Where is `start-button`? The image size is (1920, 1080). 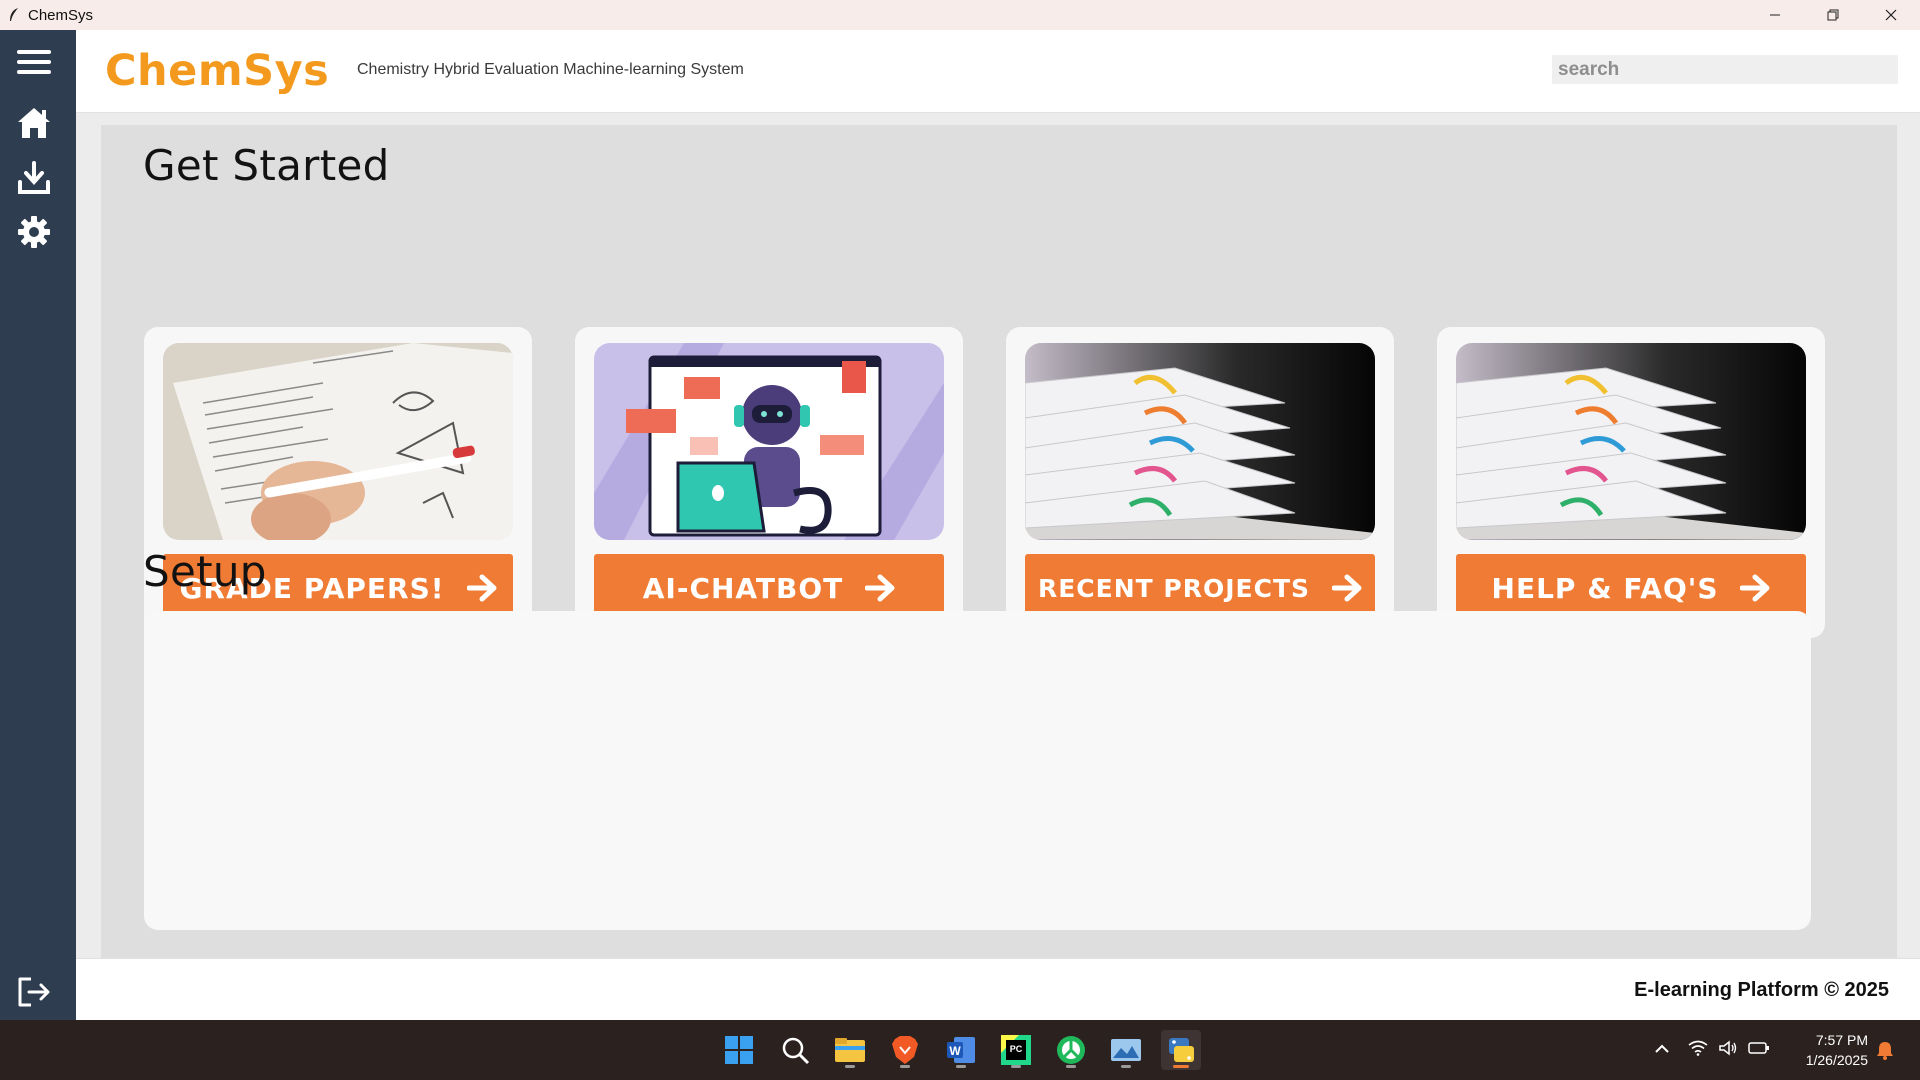
start-button is located at coordinates (739, 1050).